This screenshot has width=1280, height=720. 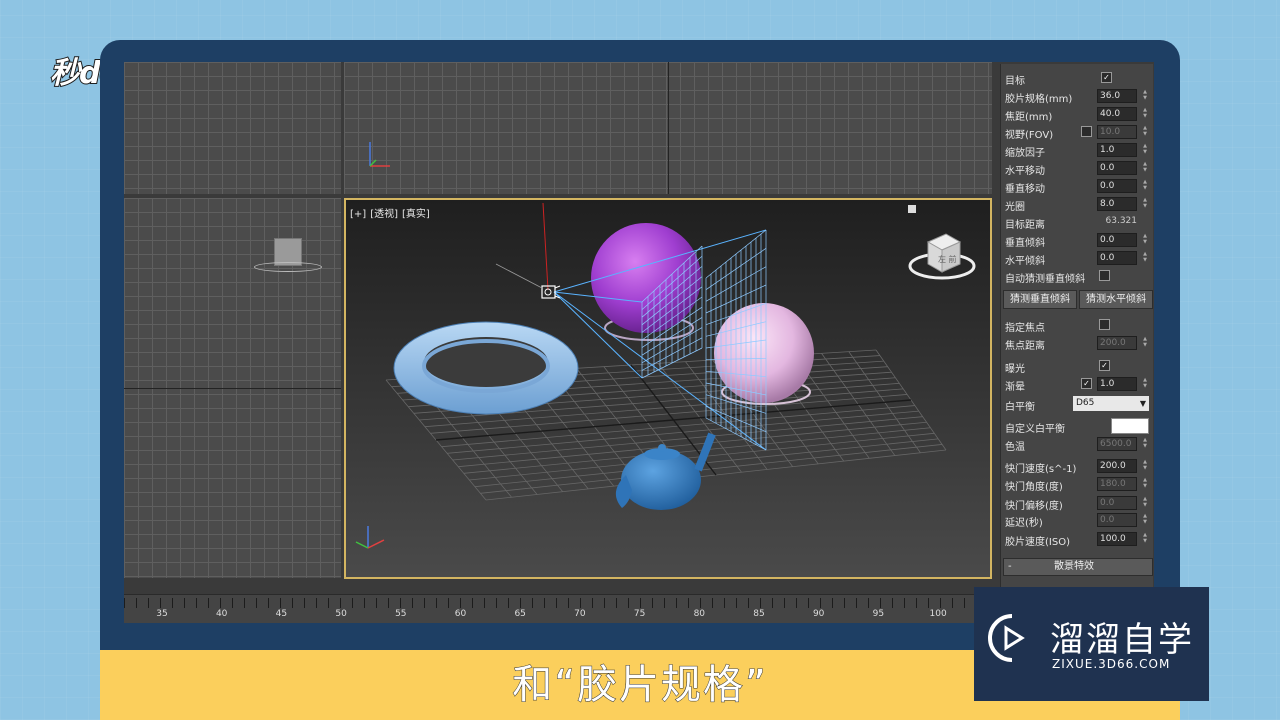 I want to click on torus-object, so click(x=486, y=368).